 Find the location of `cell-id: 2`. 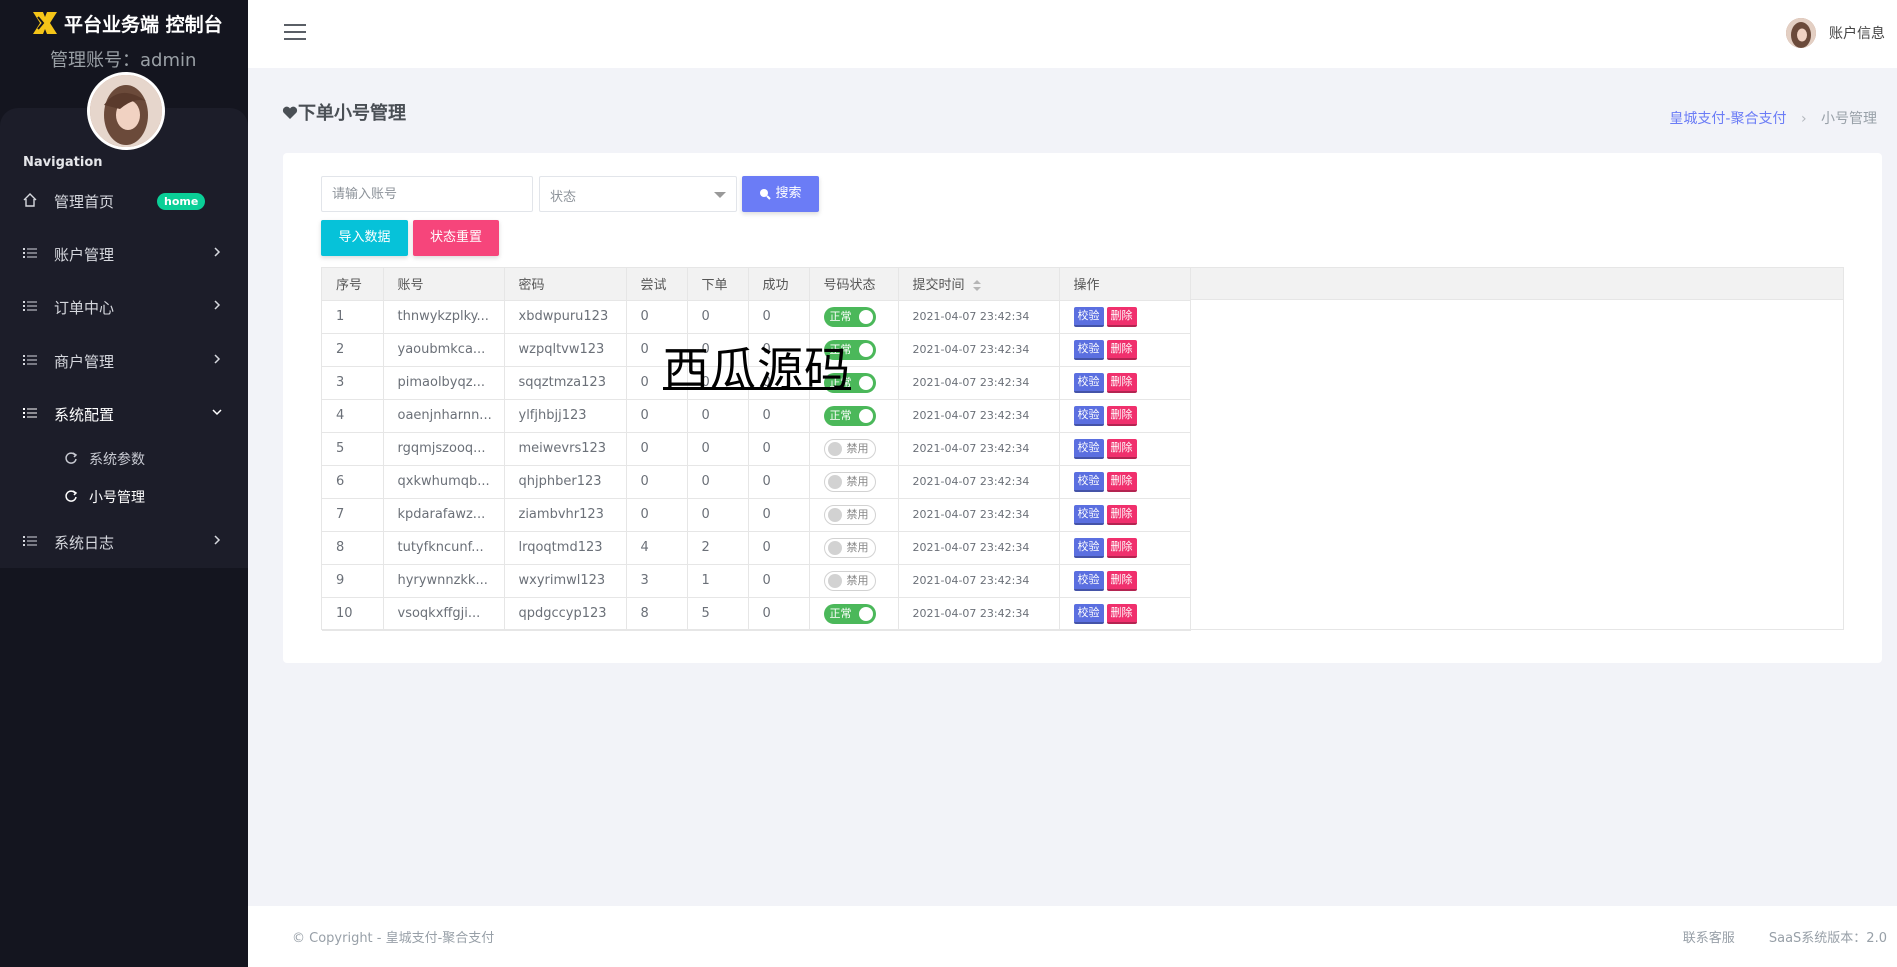

cell-id: 2 is located at coordinates (353, 350).